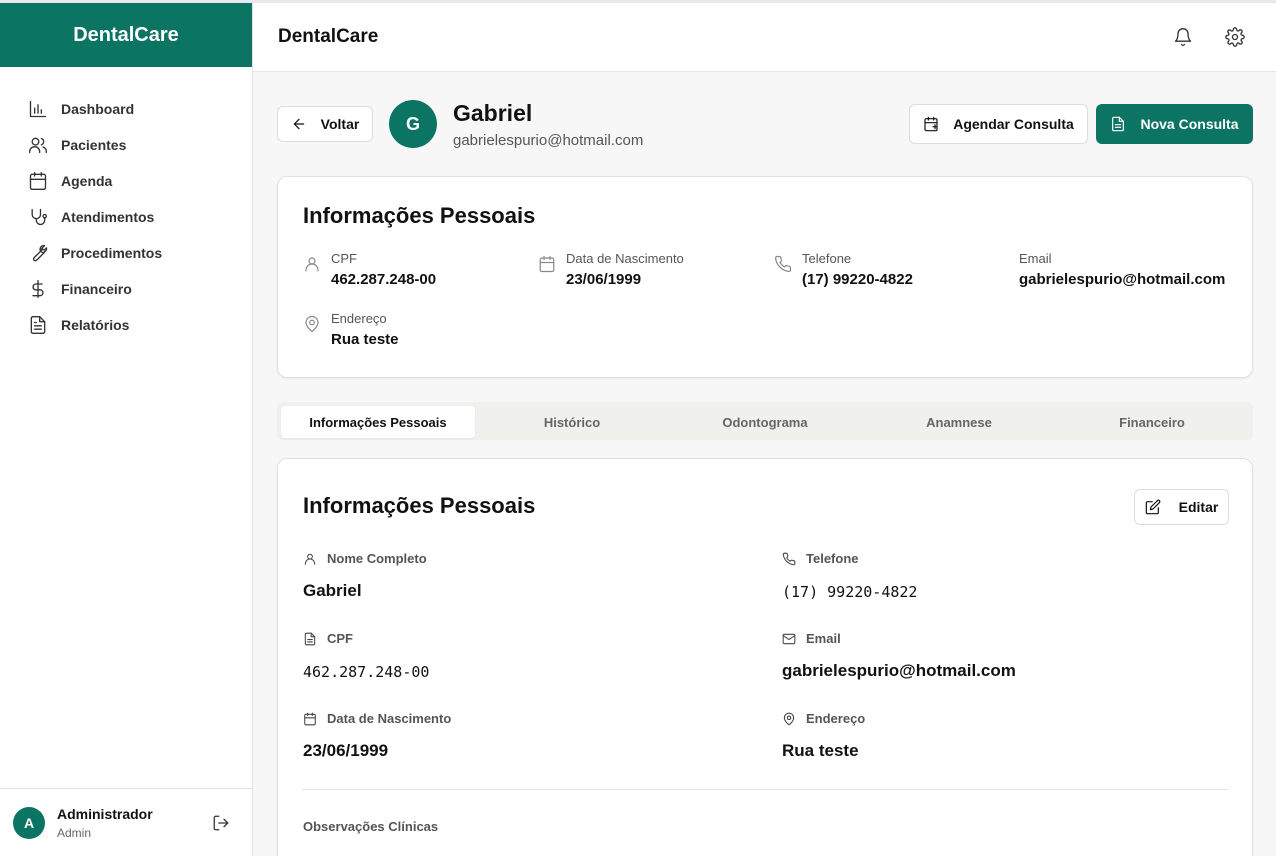 The height and width of the screenshot is (856, 1276). I want to click on mail-icon, so click(789, 638).